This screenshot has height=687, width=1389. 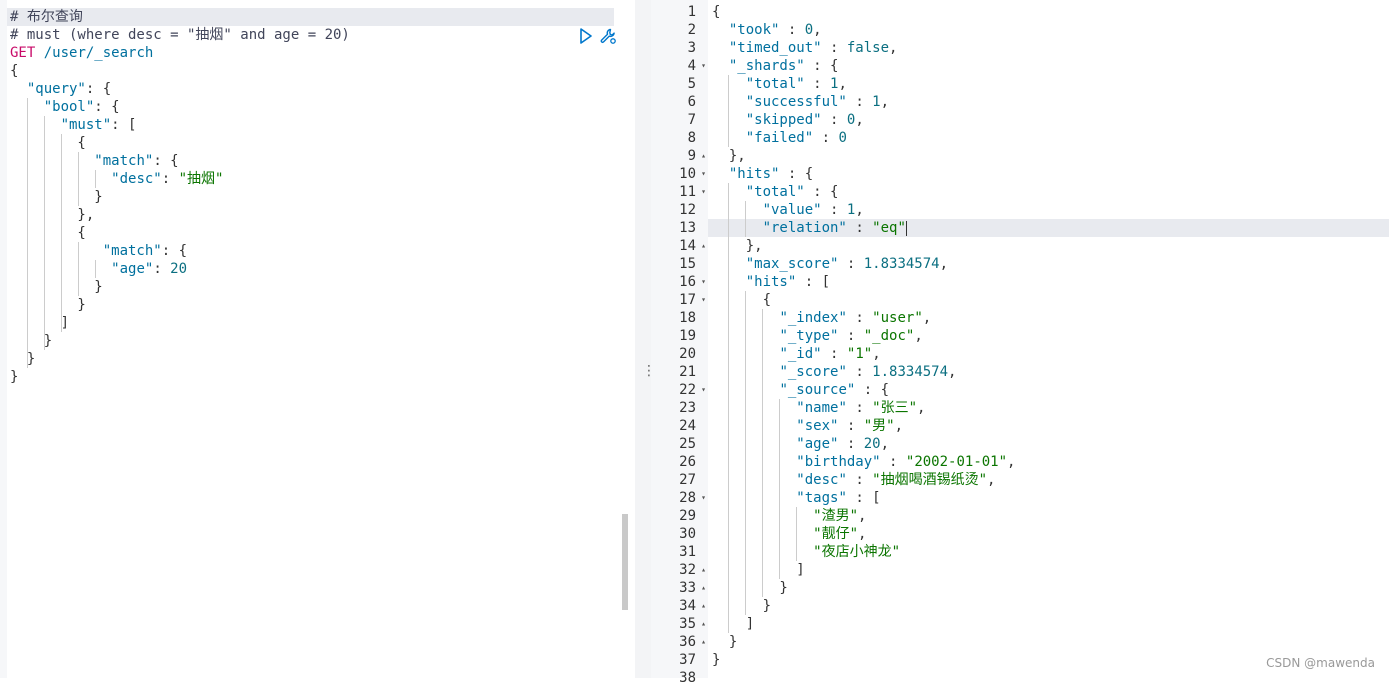 I want to click on line-number-text: 15, so click(x=687, y=264).